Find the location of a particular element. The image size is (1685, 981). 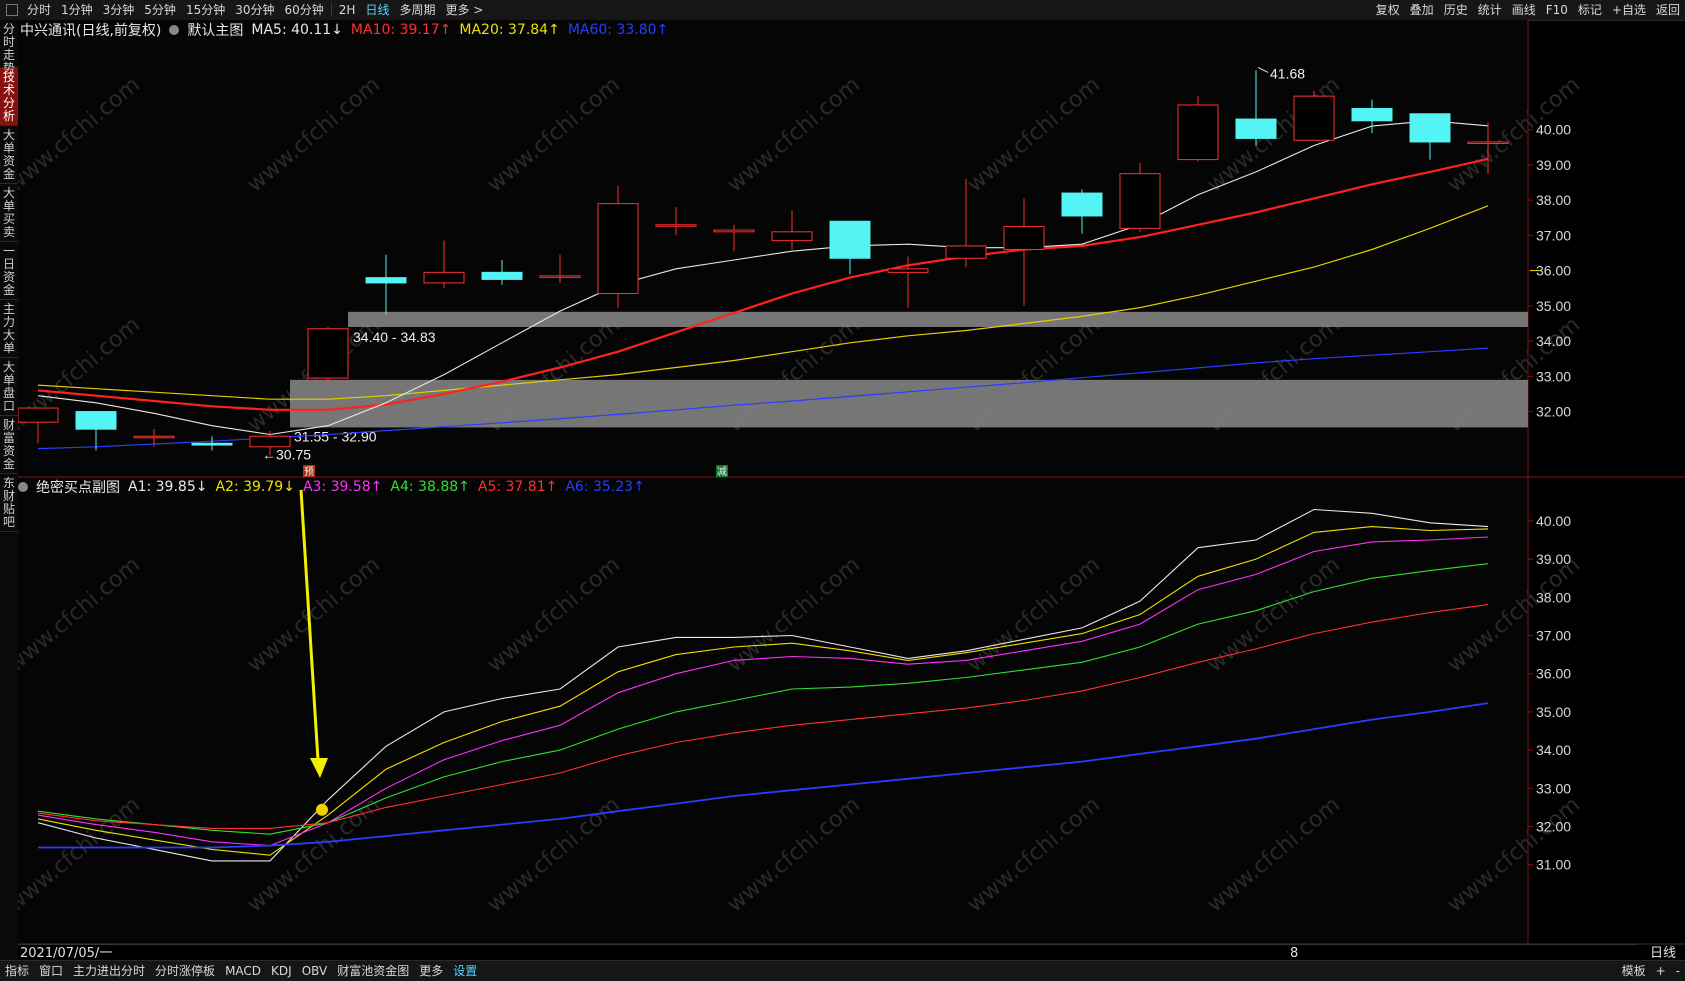

indicator-tab: MACD is located at coordinates (243, 971).